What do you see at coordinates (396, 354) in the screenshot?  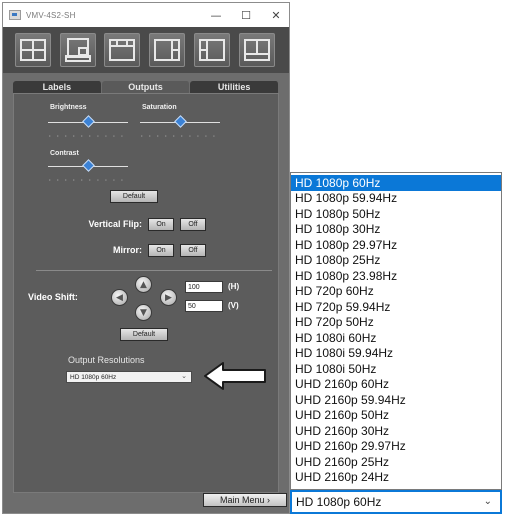 I see `dropdown-option: HD 1080i 59.94Hz` at bounding box center [396, 354].